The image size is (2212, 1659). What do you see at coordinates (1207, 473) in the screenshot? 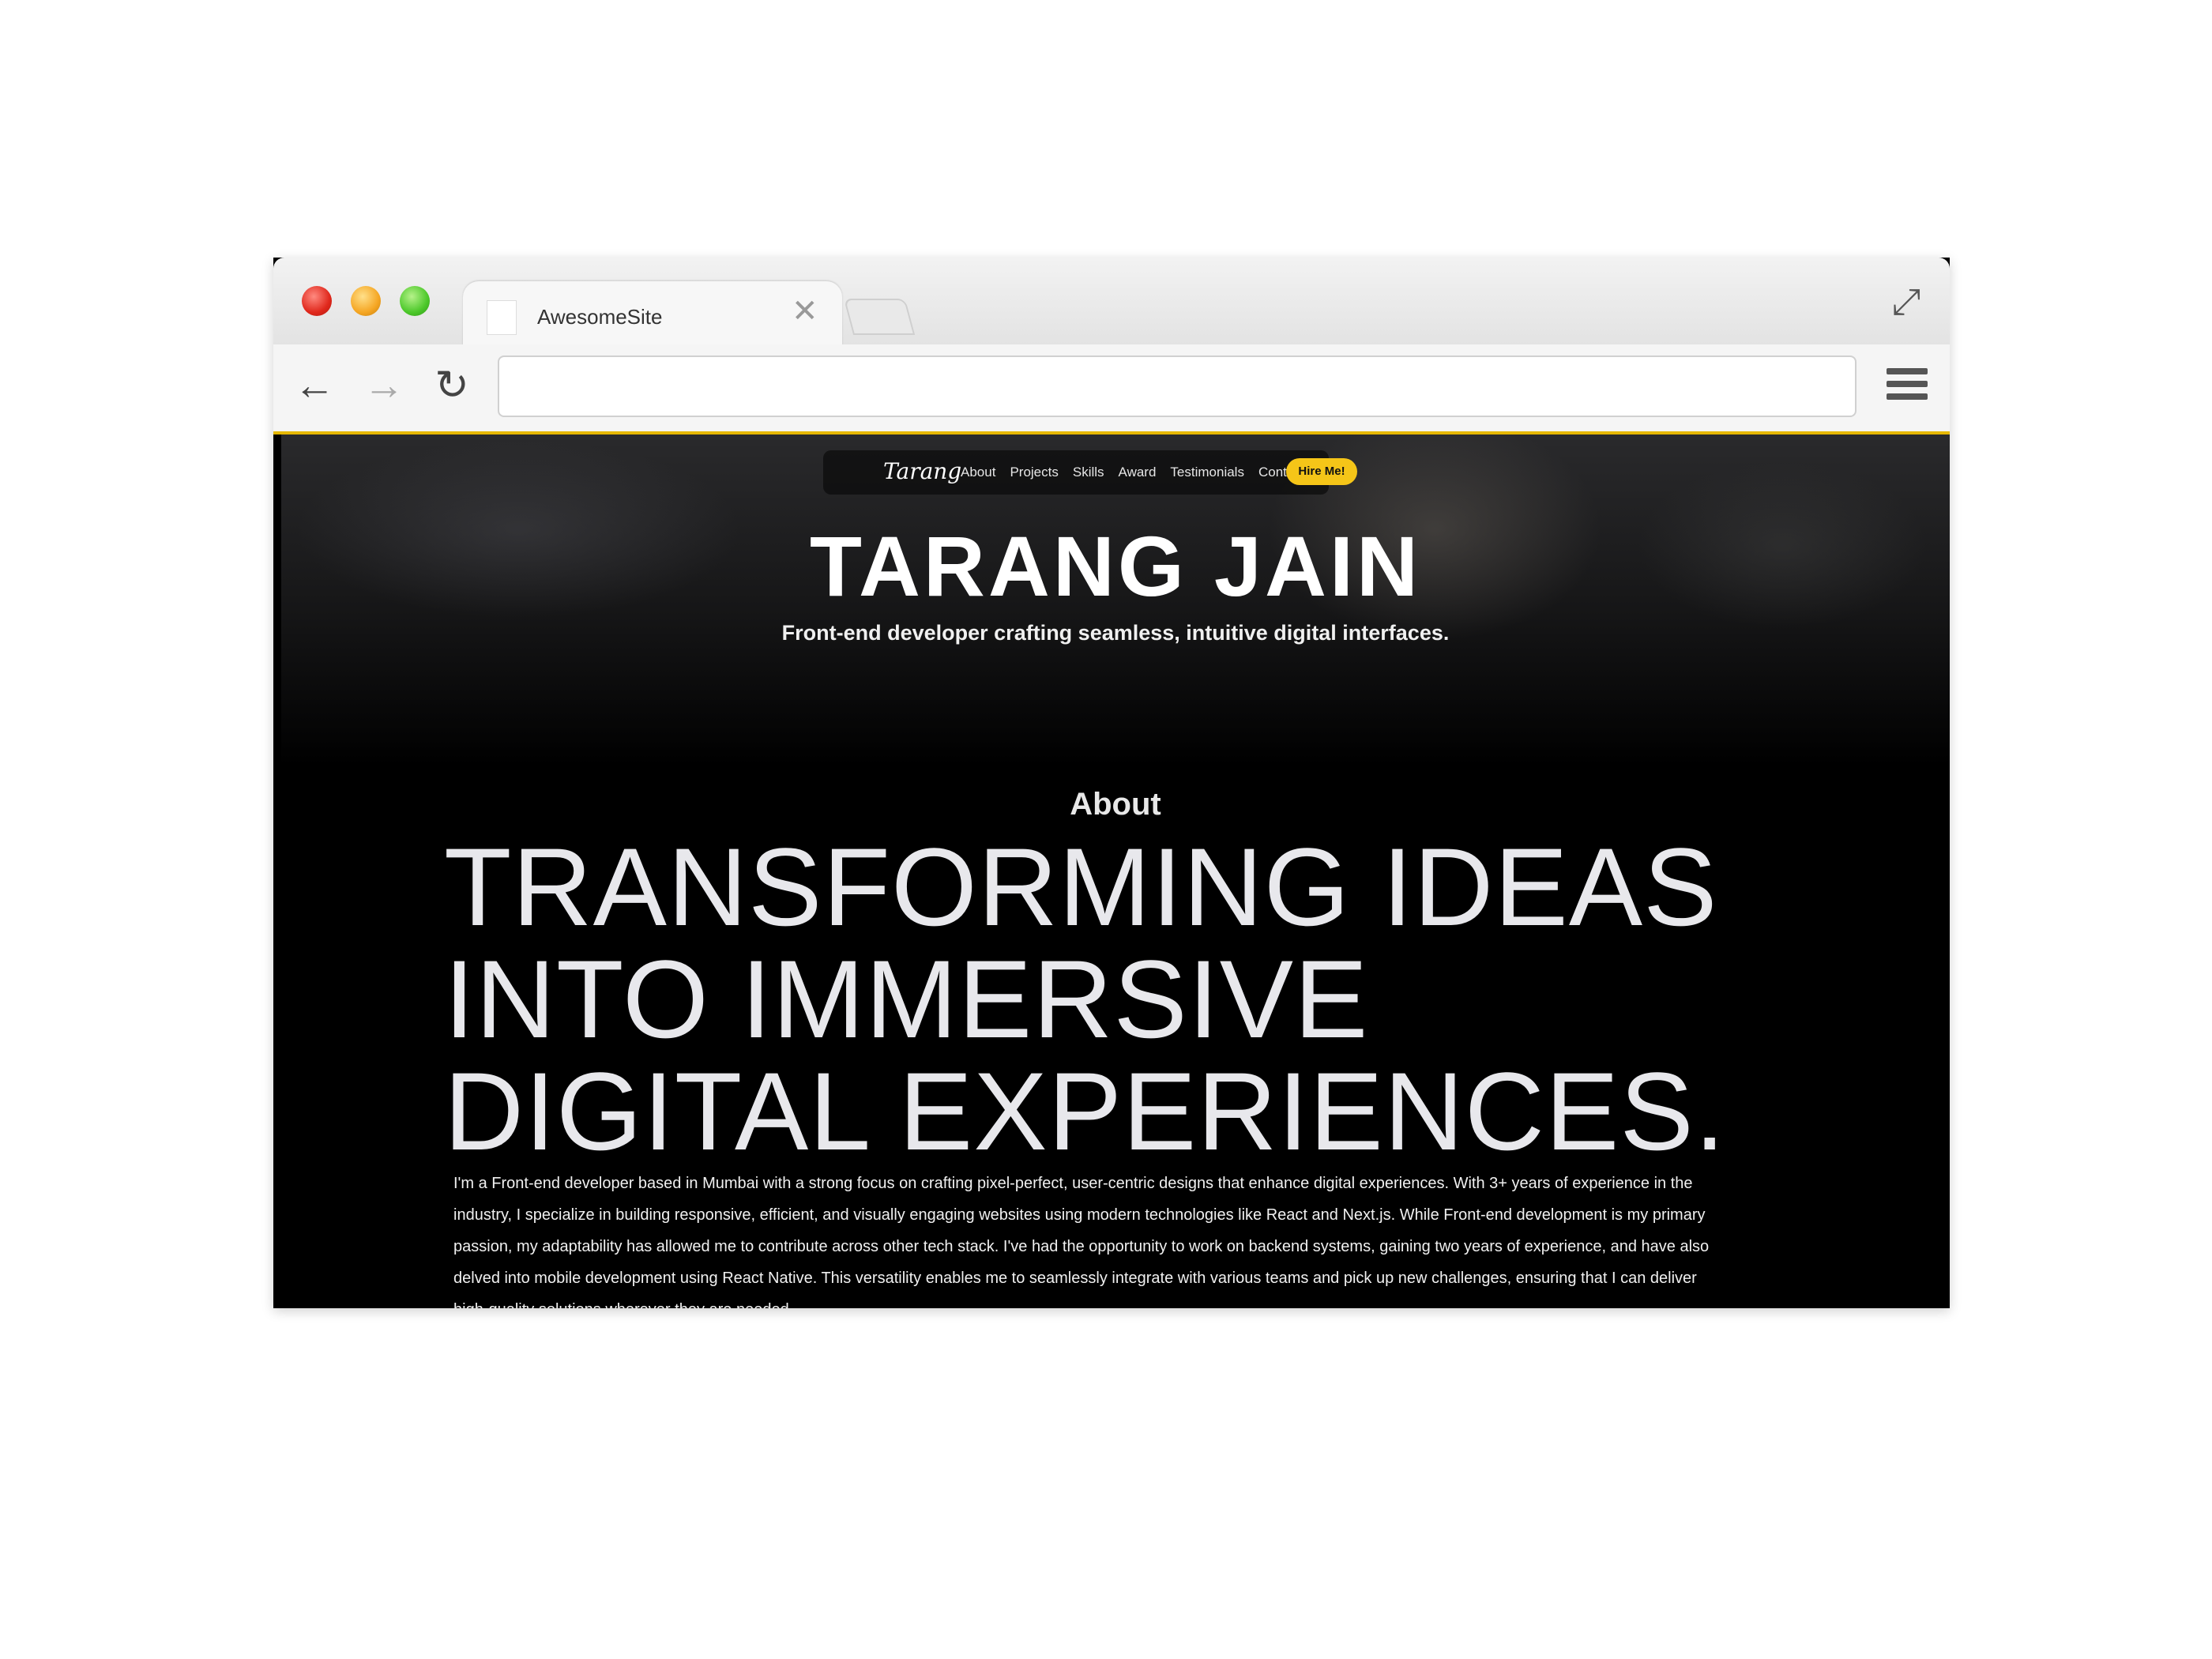
I see `nav-testimonials: Testimonials` at bounding box center [1207, 473].